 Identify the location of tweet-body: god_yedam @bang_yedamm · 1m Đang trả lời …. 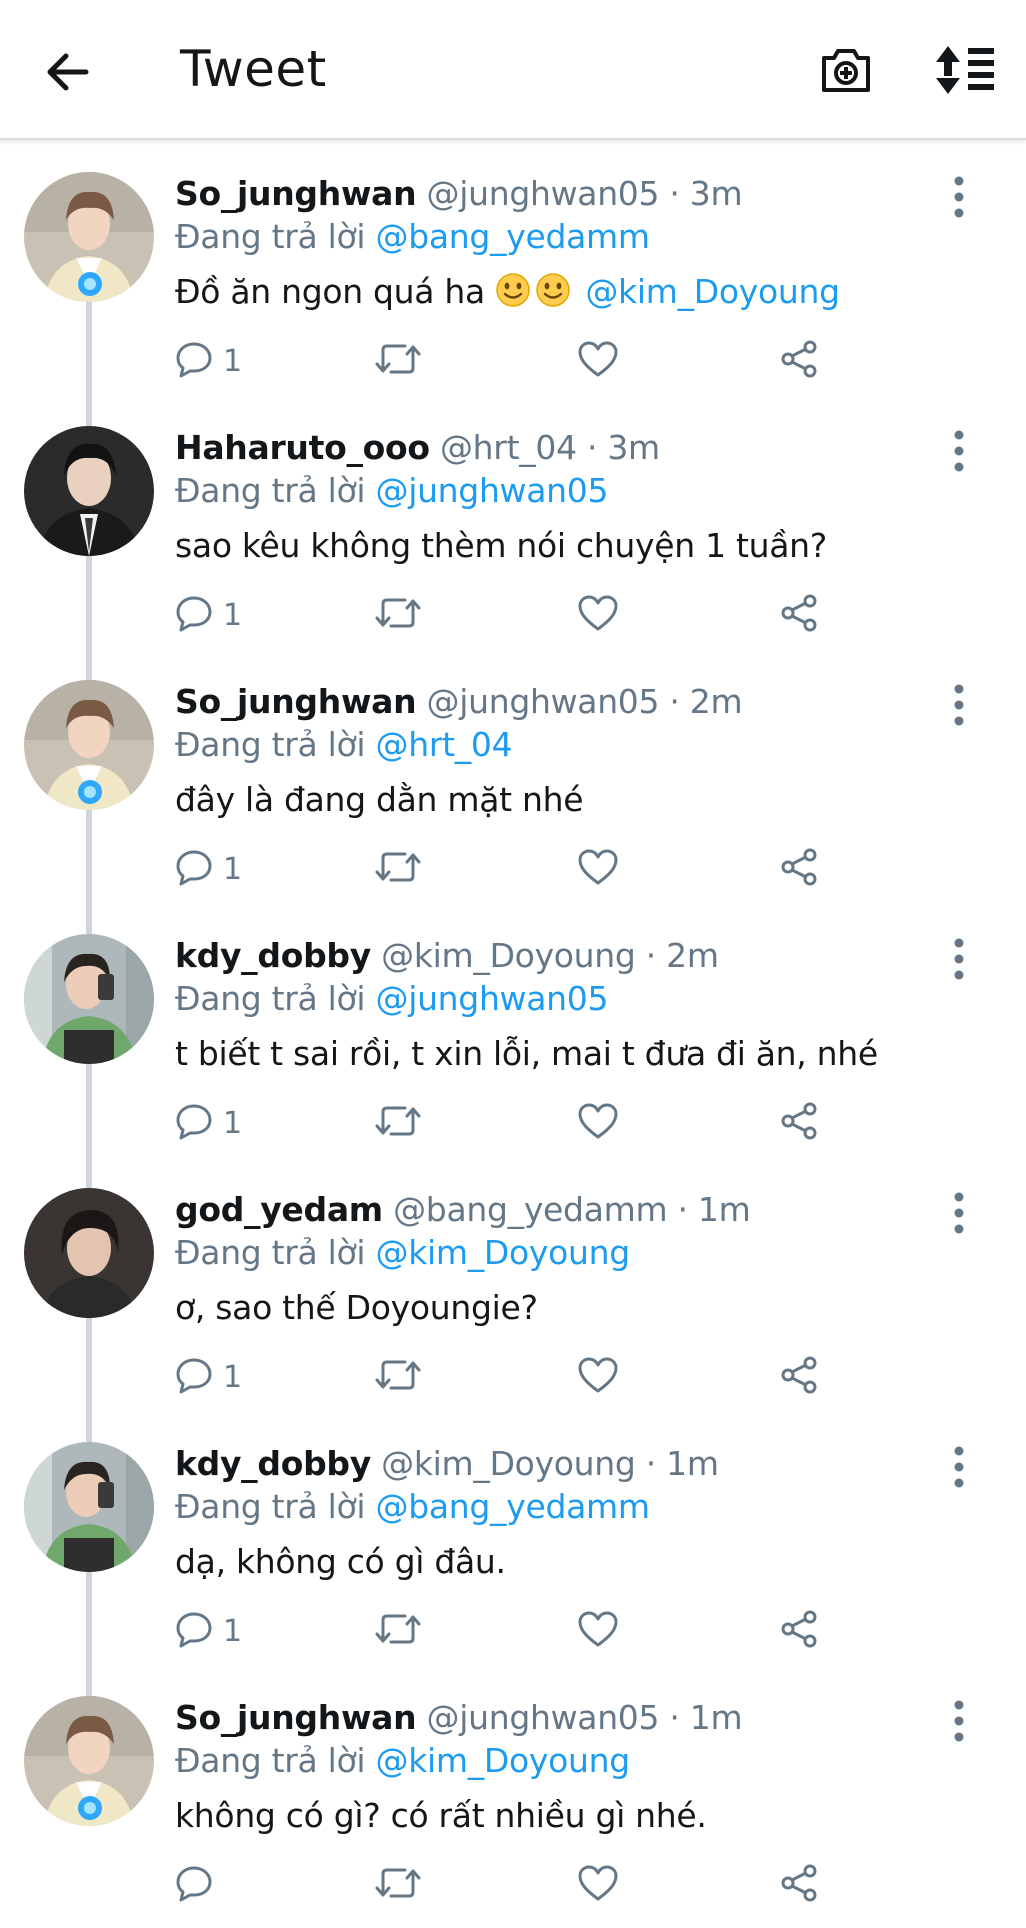
(555, 1259).